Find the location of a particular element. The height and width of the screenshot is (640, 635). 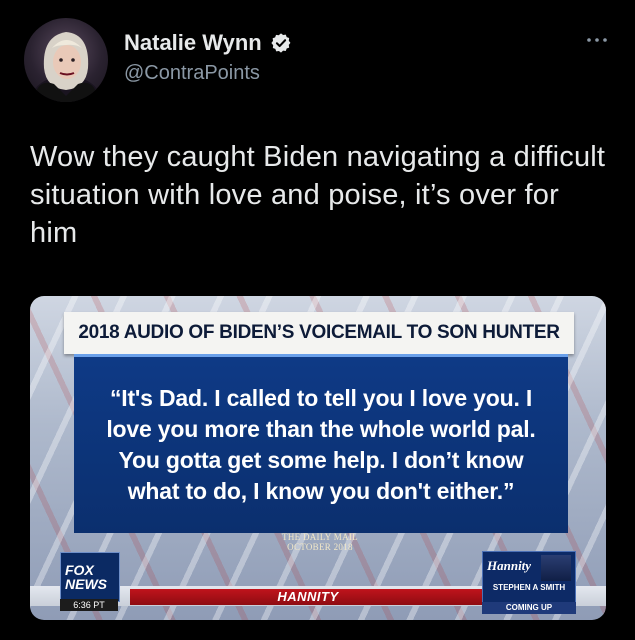

media-source: THE DAILY MAIL OCTOBER 2018 is located at coordinates (320, 542).